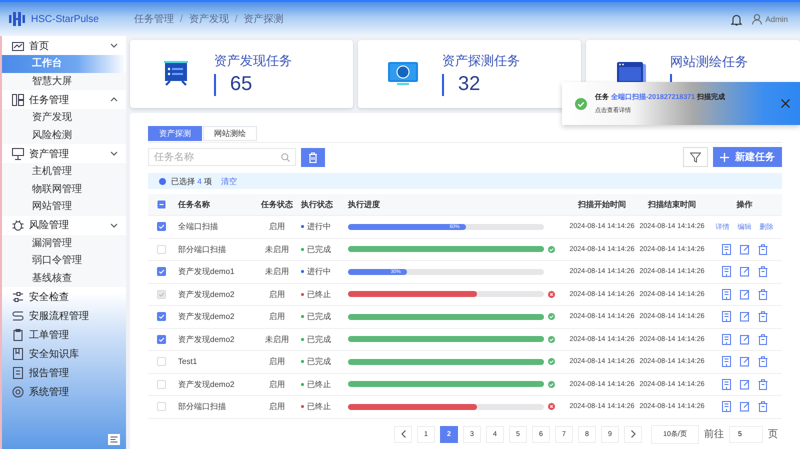 This screenshot has height=449, width=800. What do you see at coordinates (64, 225) in the screenshot?
I see `menu-item: 风险管理` at bounding box center [64, 225].